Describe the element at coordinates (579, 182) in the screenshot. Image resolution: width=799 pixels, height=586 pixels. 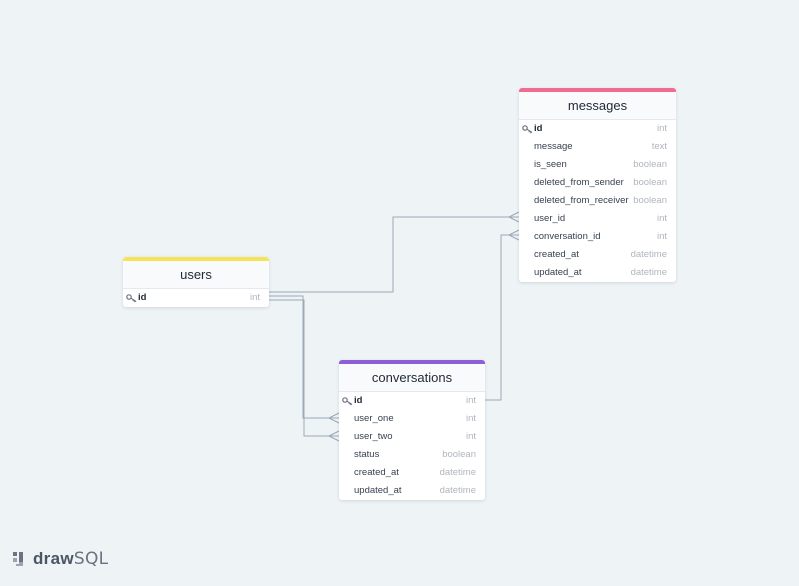
I see `column-name: deleted_from_sender` at that location.